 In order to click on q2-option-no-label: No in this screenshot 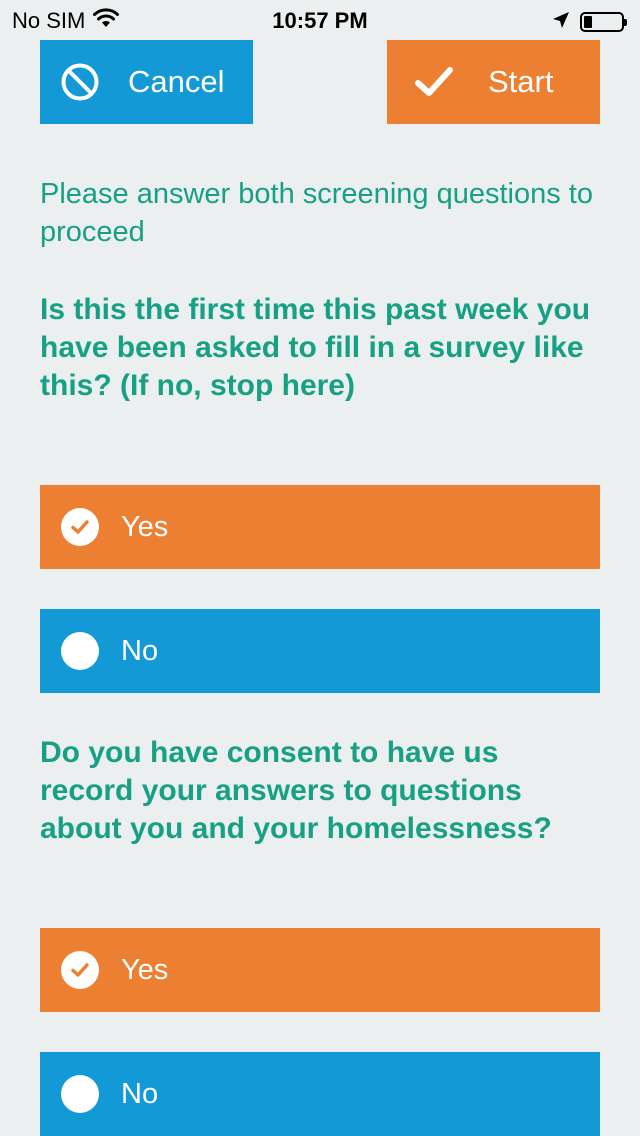, I will do `click(140, 1093)`.